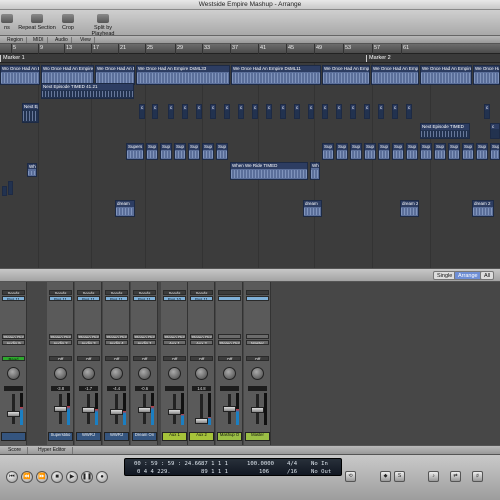 The height and width of the screenshot is (500, 500). What do you see at coordinates (10, 188) in the screenshot?
I see `region-clip` at bounding box center [10, 188].